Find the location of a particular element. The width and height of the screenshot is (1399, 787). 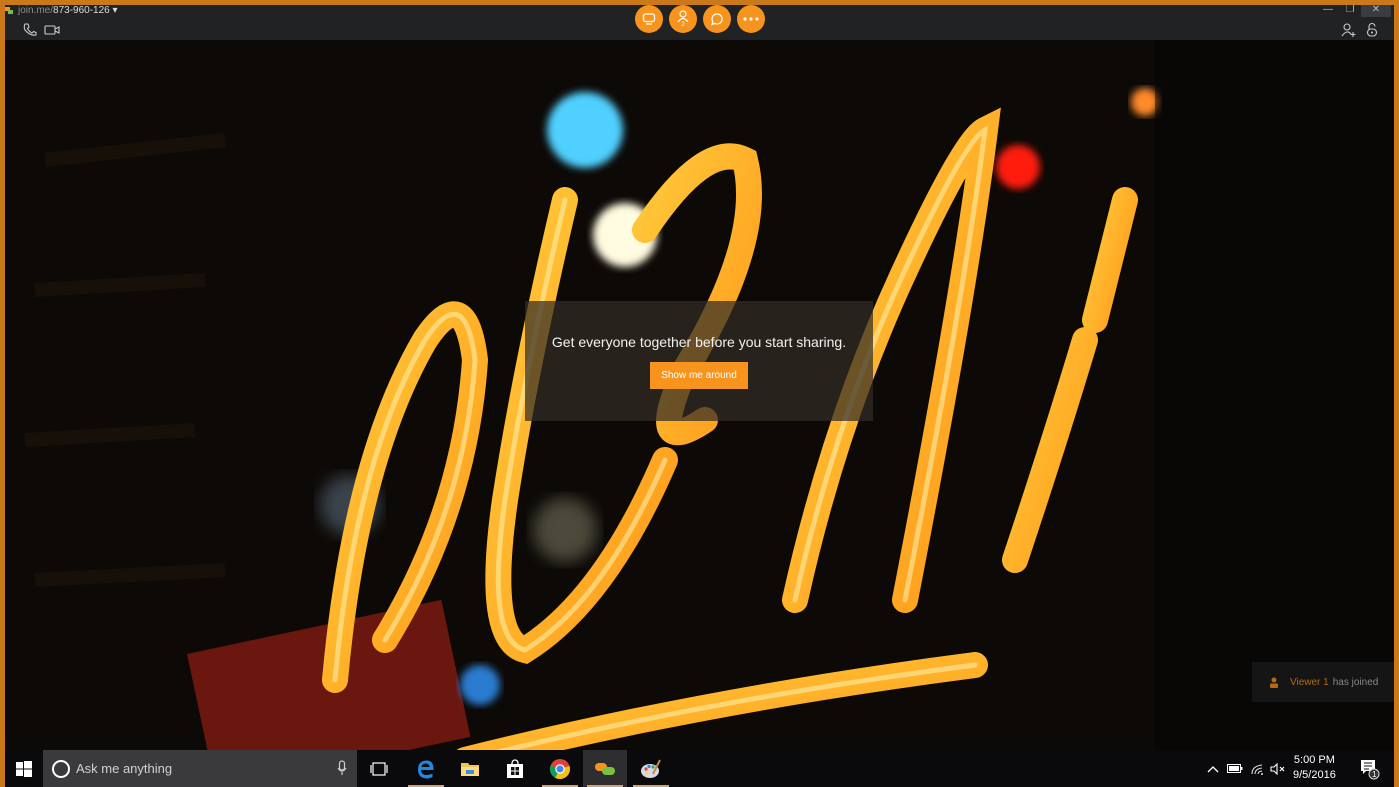

chat-button is located at coordinates (717, 19).